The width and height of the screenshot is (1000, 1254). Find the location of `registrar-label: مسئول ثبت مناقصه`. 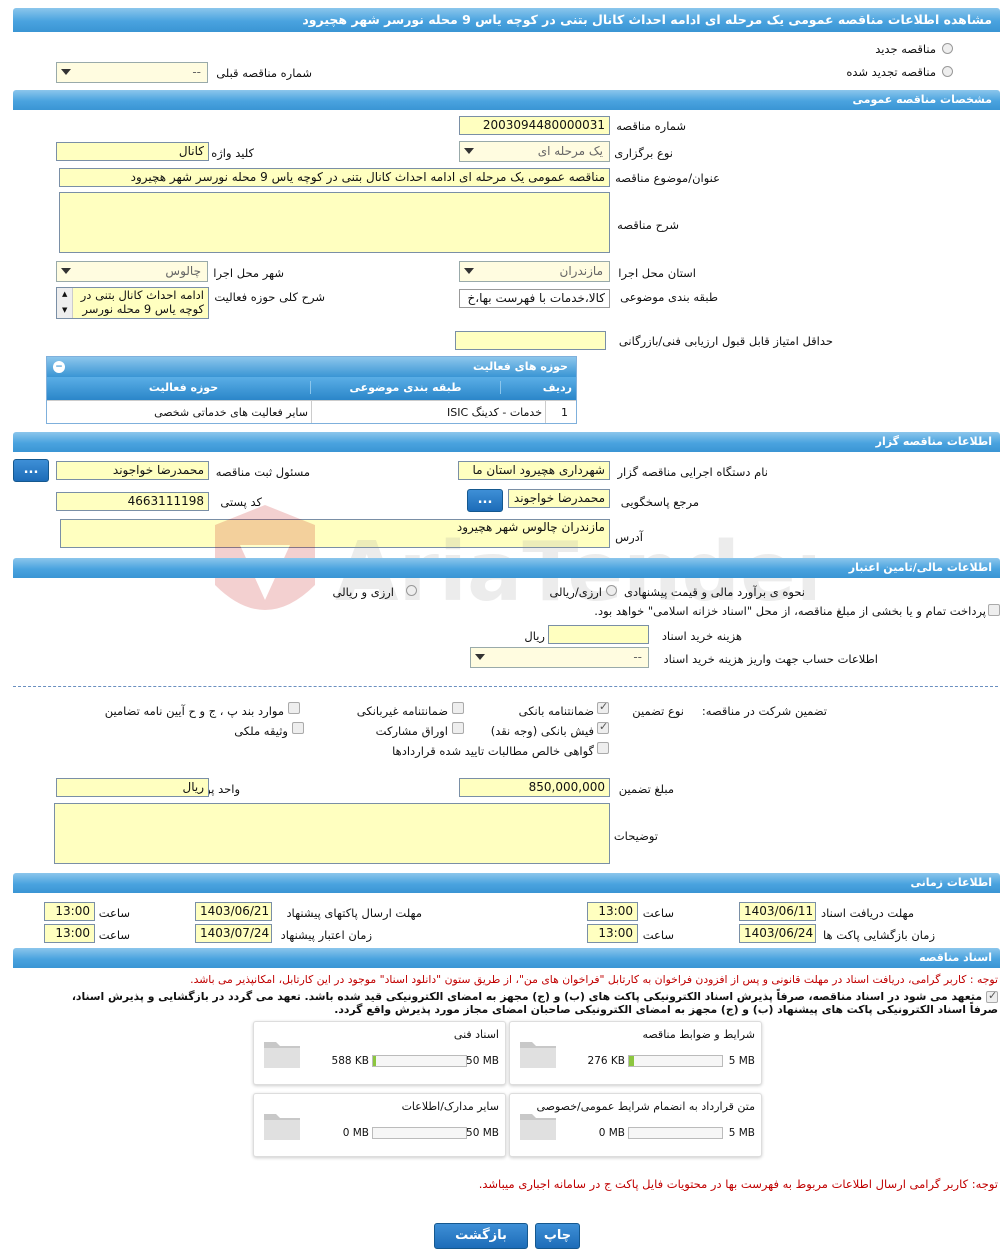

registrar-label: مسئول ثبت مناقصه is located at coordinates (262, 472).